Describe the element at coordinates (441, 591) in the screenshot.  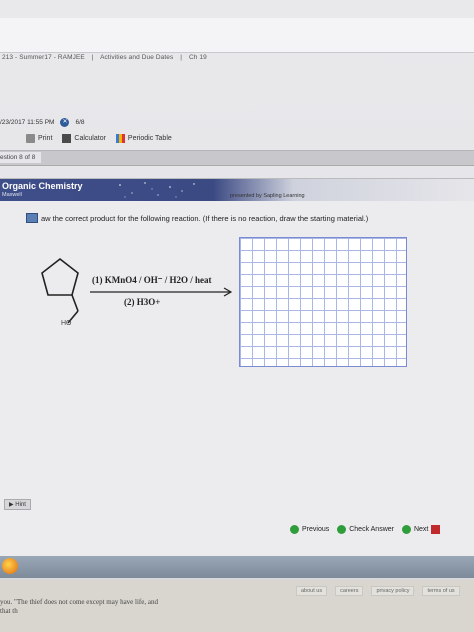
I see `footer-terms: terms of us` at that location.